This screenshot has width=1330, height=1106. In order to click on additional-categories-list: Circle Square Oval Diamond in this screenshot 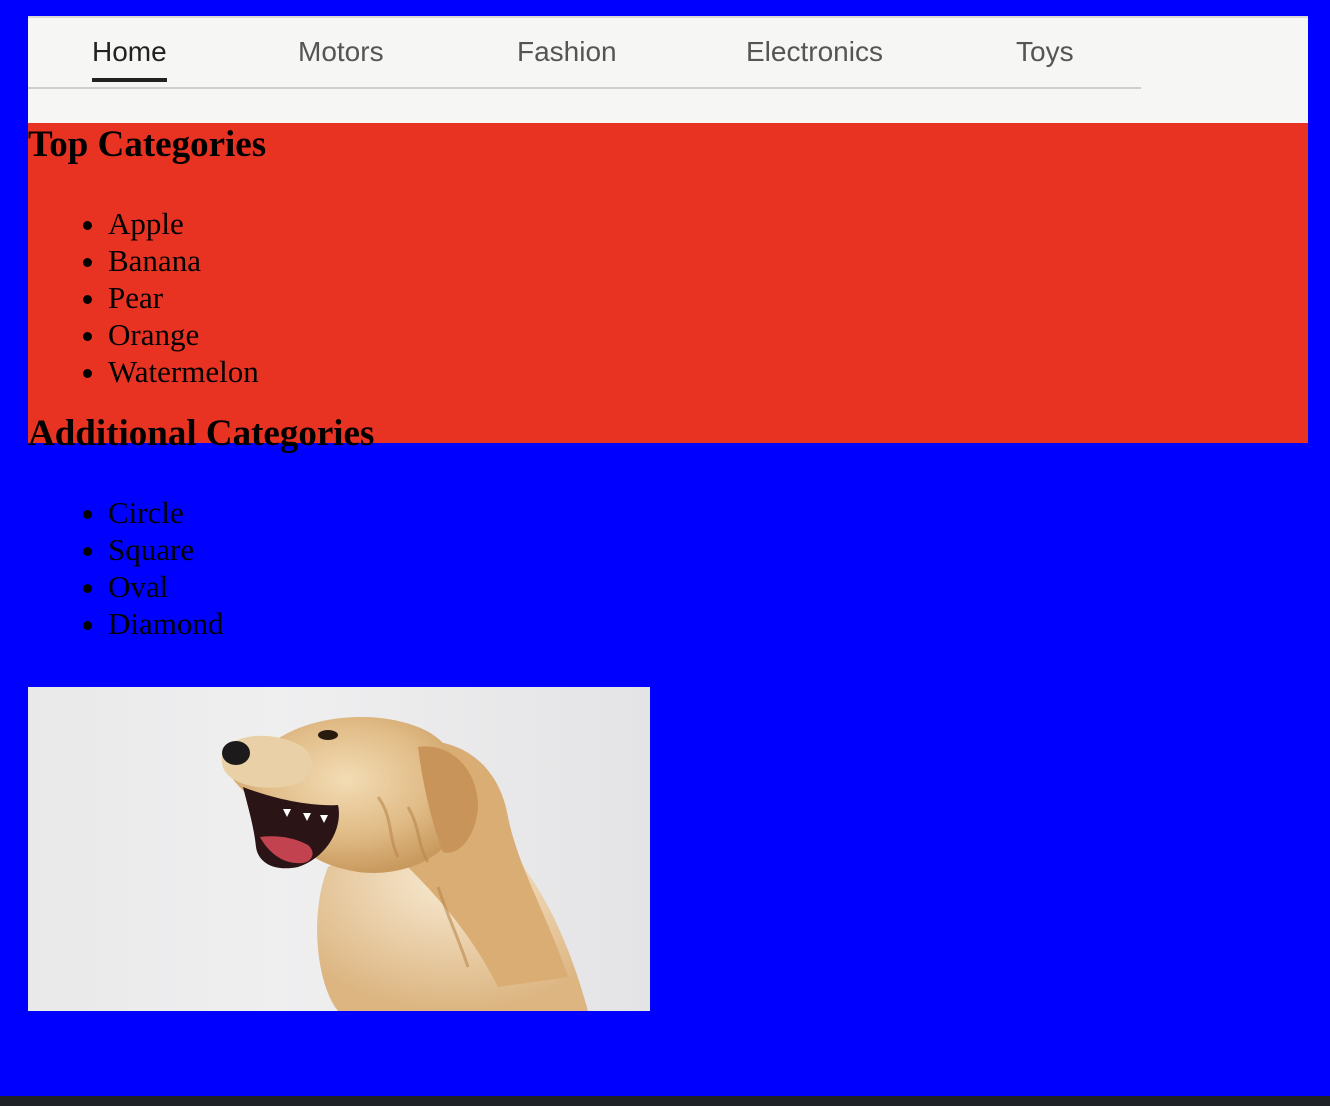, I will do `click(668, 568)`.